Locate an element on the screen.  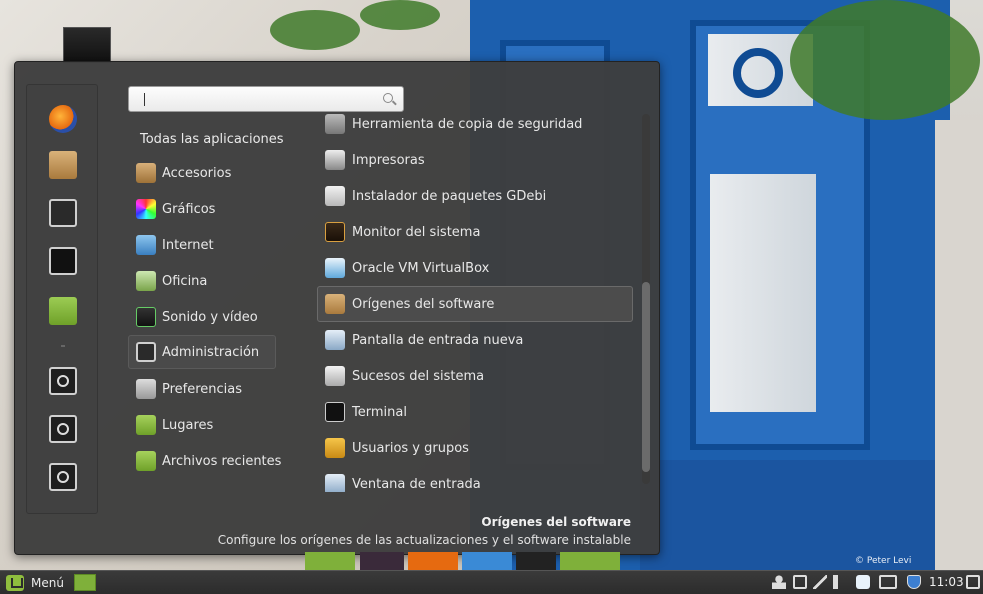
search-icon is located at coordinates (388, 98).